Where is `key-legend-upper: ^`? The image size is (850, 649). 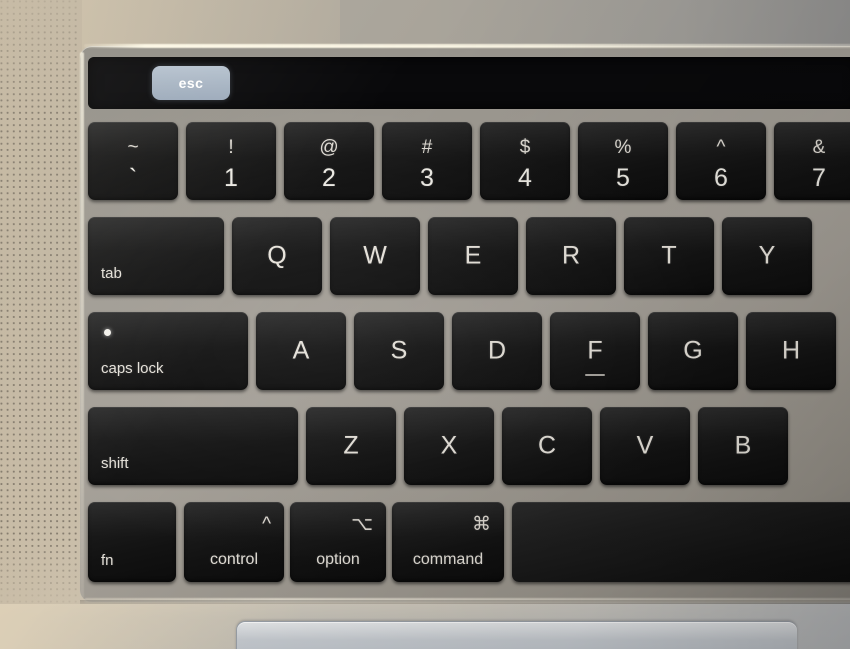 key-legend-upper: ^ is located at coordinates (721, 147).